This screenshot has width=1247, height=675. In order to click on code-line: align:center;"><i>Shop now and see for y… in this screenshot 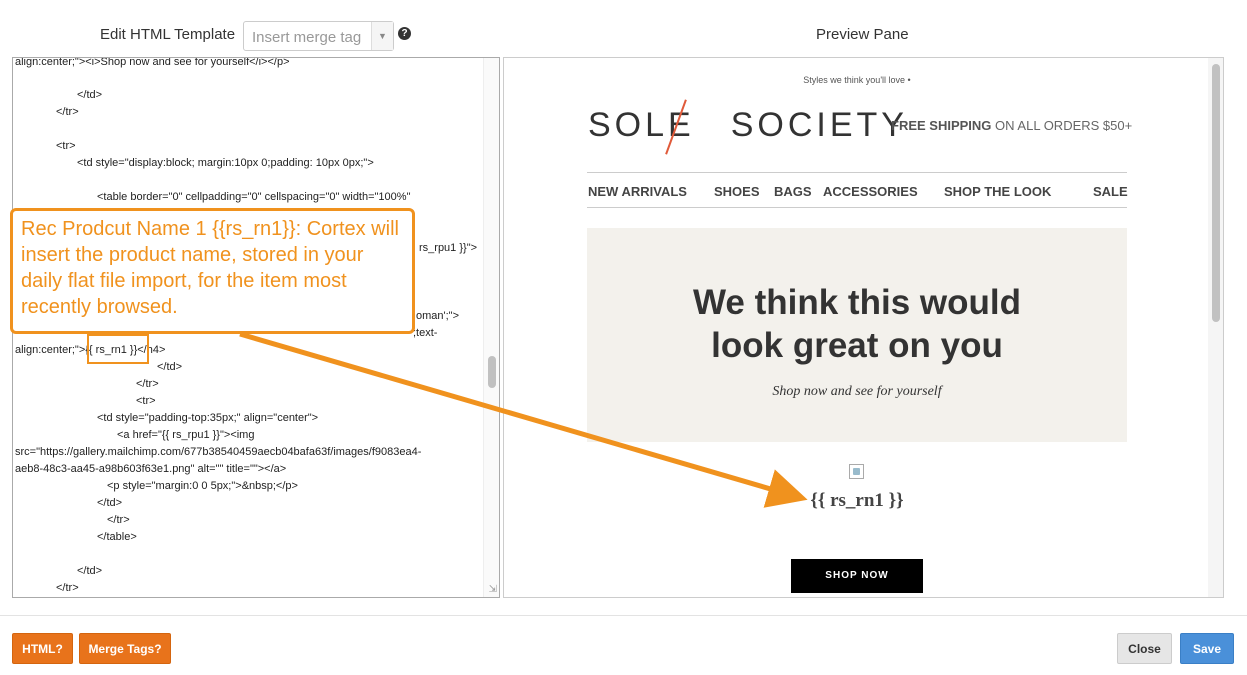, I will do `click(152, 62)`.